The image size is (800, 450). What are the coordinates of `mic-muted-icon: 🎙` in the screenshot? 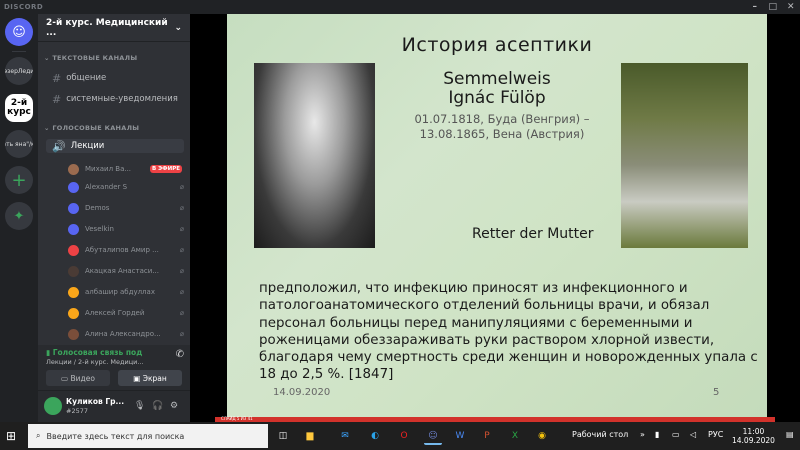 It's located at (139, 406).